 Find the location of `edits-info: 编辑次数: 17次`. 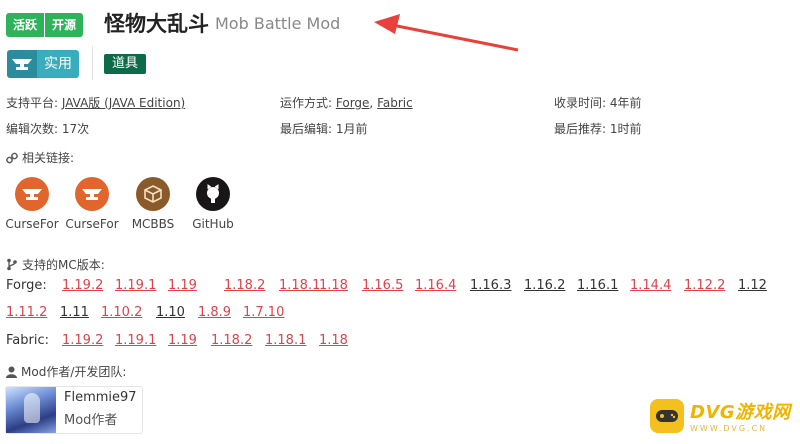

edits-info: 编辑次数: 17次 is located at coordinates (47, 128).